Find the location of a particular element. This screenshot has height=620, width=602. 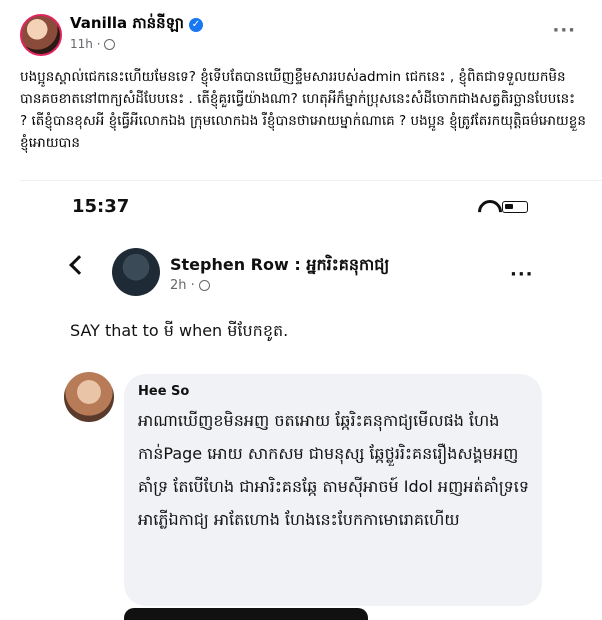

battery-icon is located at coordinates (515, 207).